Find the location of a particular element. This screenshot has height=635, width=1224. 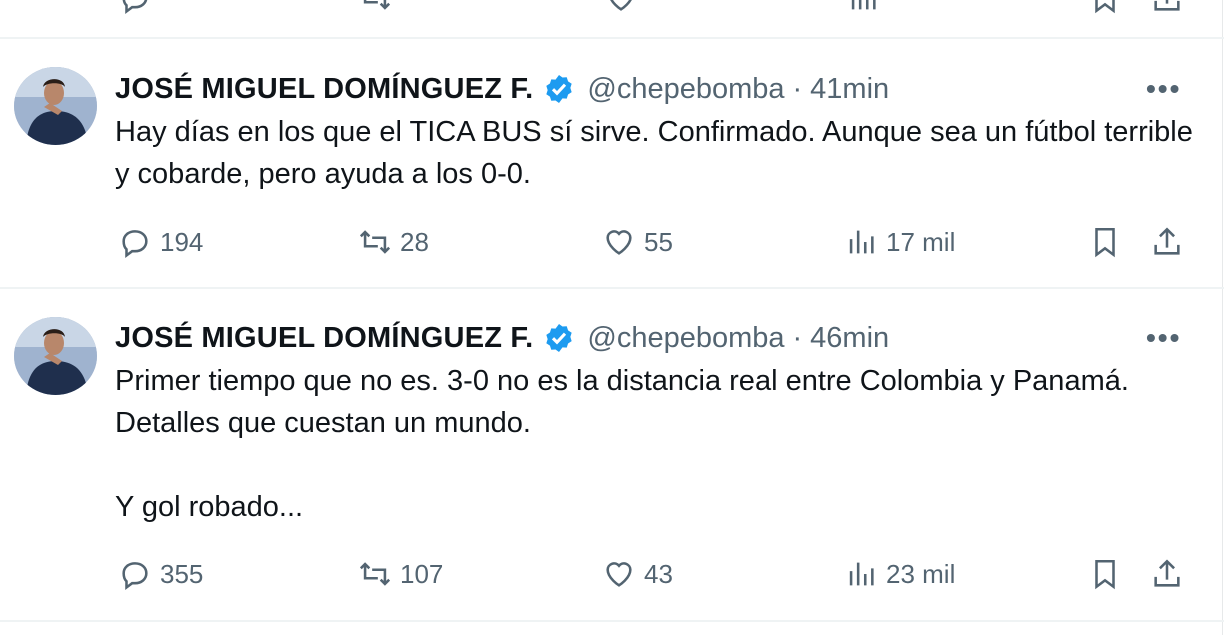

retweet-count: 107 is located at coordinates (422, 573).